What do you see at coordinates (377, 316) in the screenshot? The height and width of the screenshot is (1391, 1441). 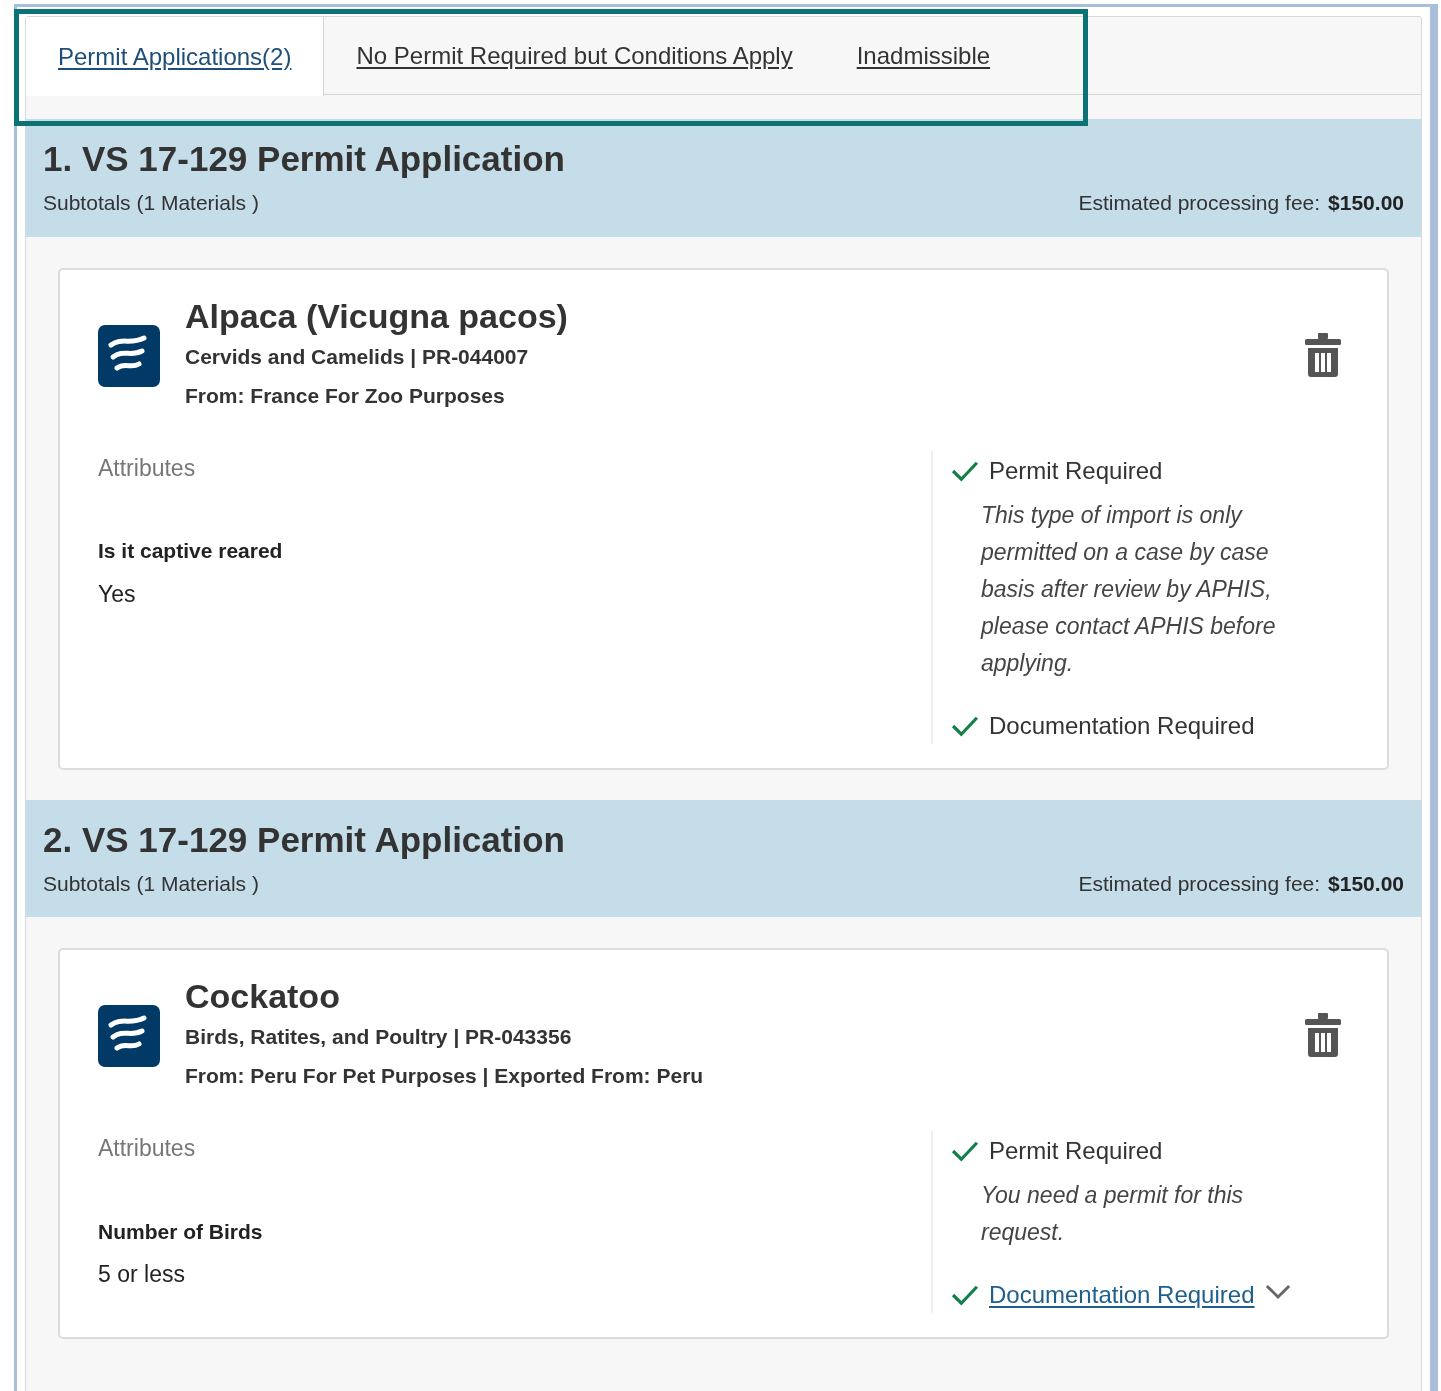 I see `material-name: Alpaca (Vicugna pacos)` at bounding box center [377, 316].